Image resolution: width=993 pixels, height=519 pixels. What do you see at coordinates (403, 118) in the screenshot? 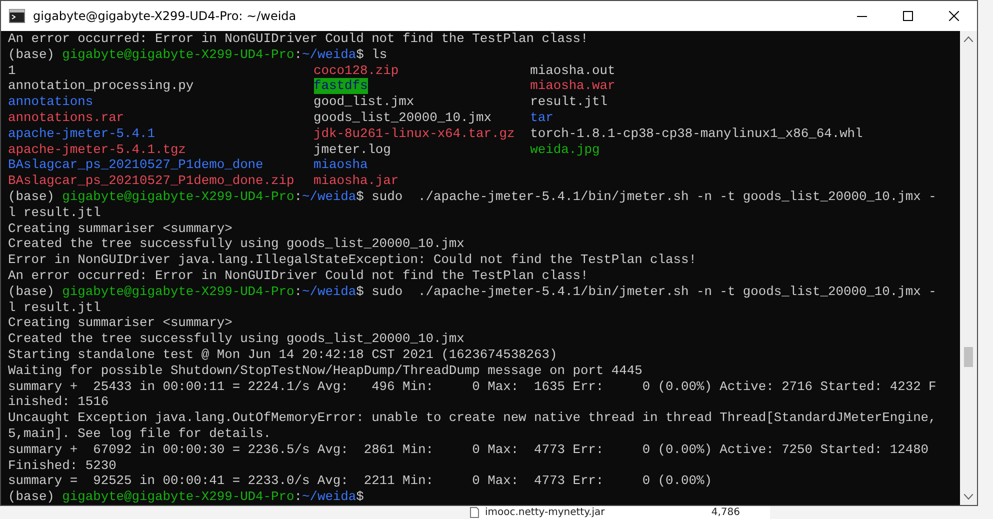
I see `file-name: goods_list_20000_10.jmx` at bounding box center [403, 118].